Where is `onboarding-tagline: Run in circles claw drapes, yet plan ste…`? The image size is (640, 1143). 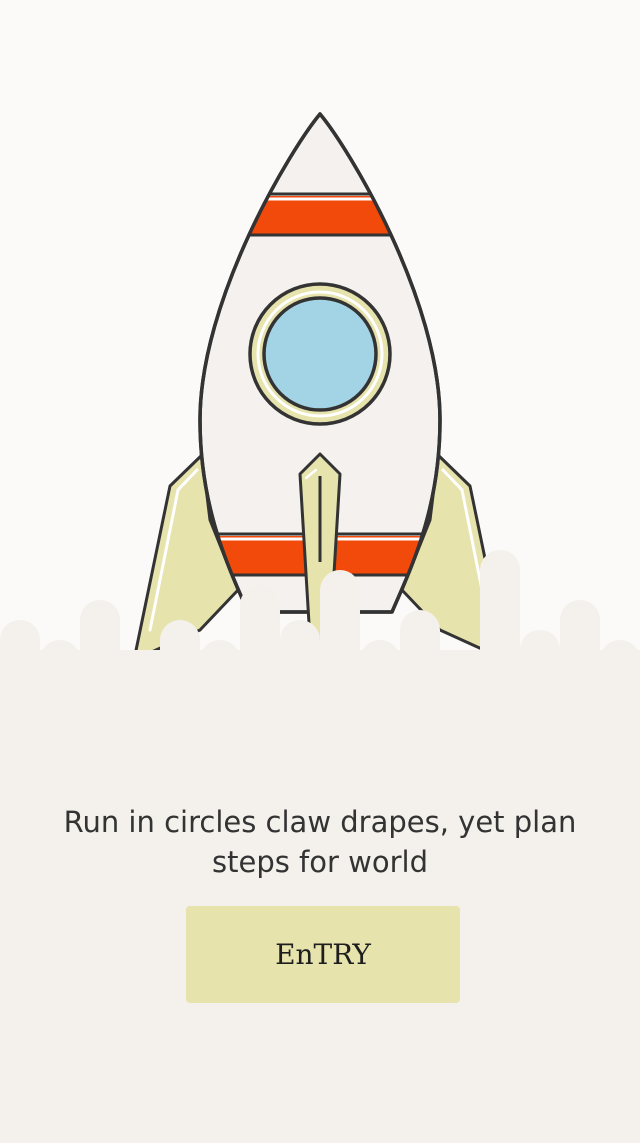
onboarding-tagline: Run in circles claw drapes, yet plan ste… is located at coordinates (320, 842).